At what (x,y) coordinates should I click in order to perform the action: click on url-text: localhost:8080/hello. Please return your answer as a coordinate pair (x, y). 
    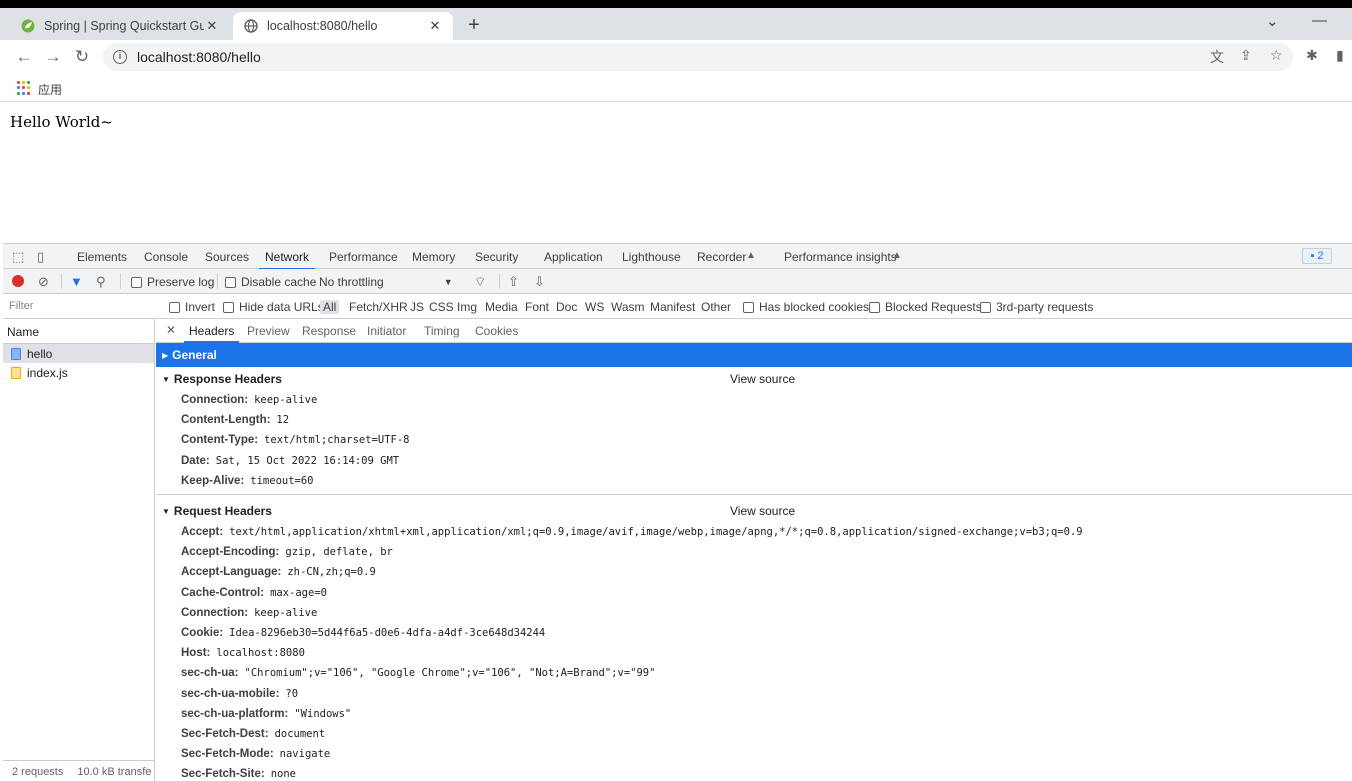
    Looking at the image, I should click on (199, 57).